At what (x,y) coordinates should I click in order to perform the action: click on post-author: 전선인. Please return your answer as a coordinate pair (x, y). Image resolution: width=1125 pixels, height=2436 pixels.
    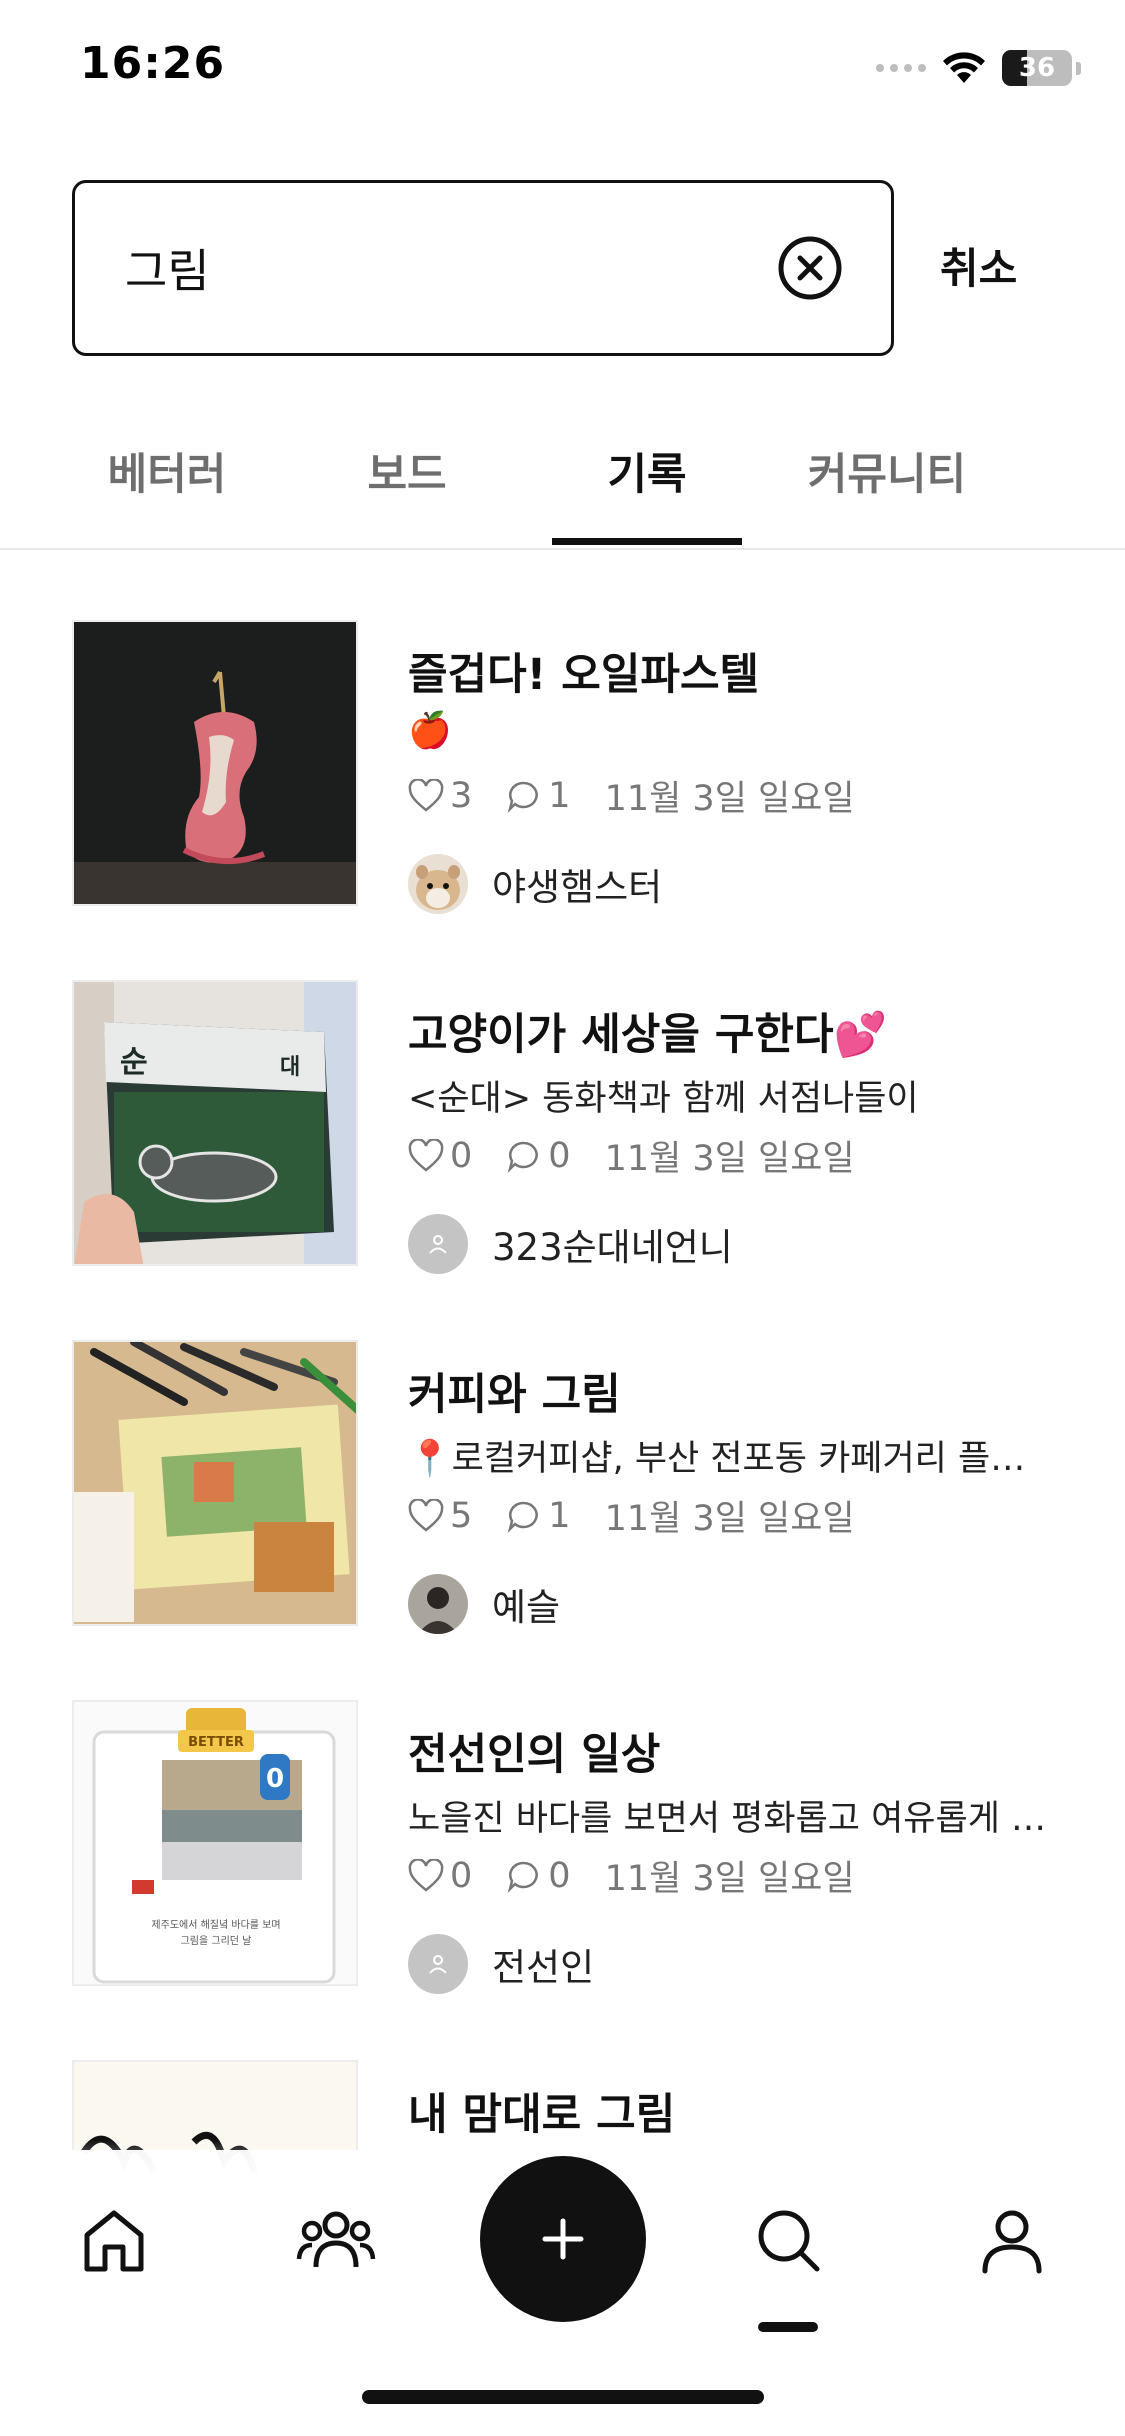
    Looking at the image, I should click on (501, 1964).